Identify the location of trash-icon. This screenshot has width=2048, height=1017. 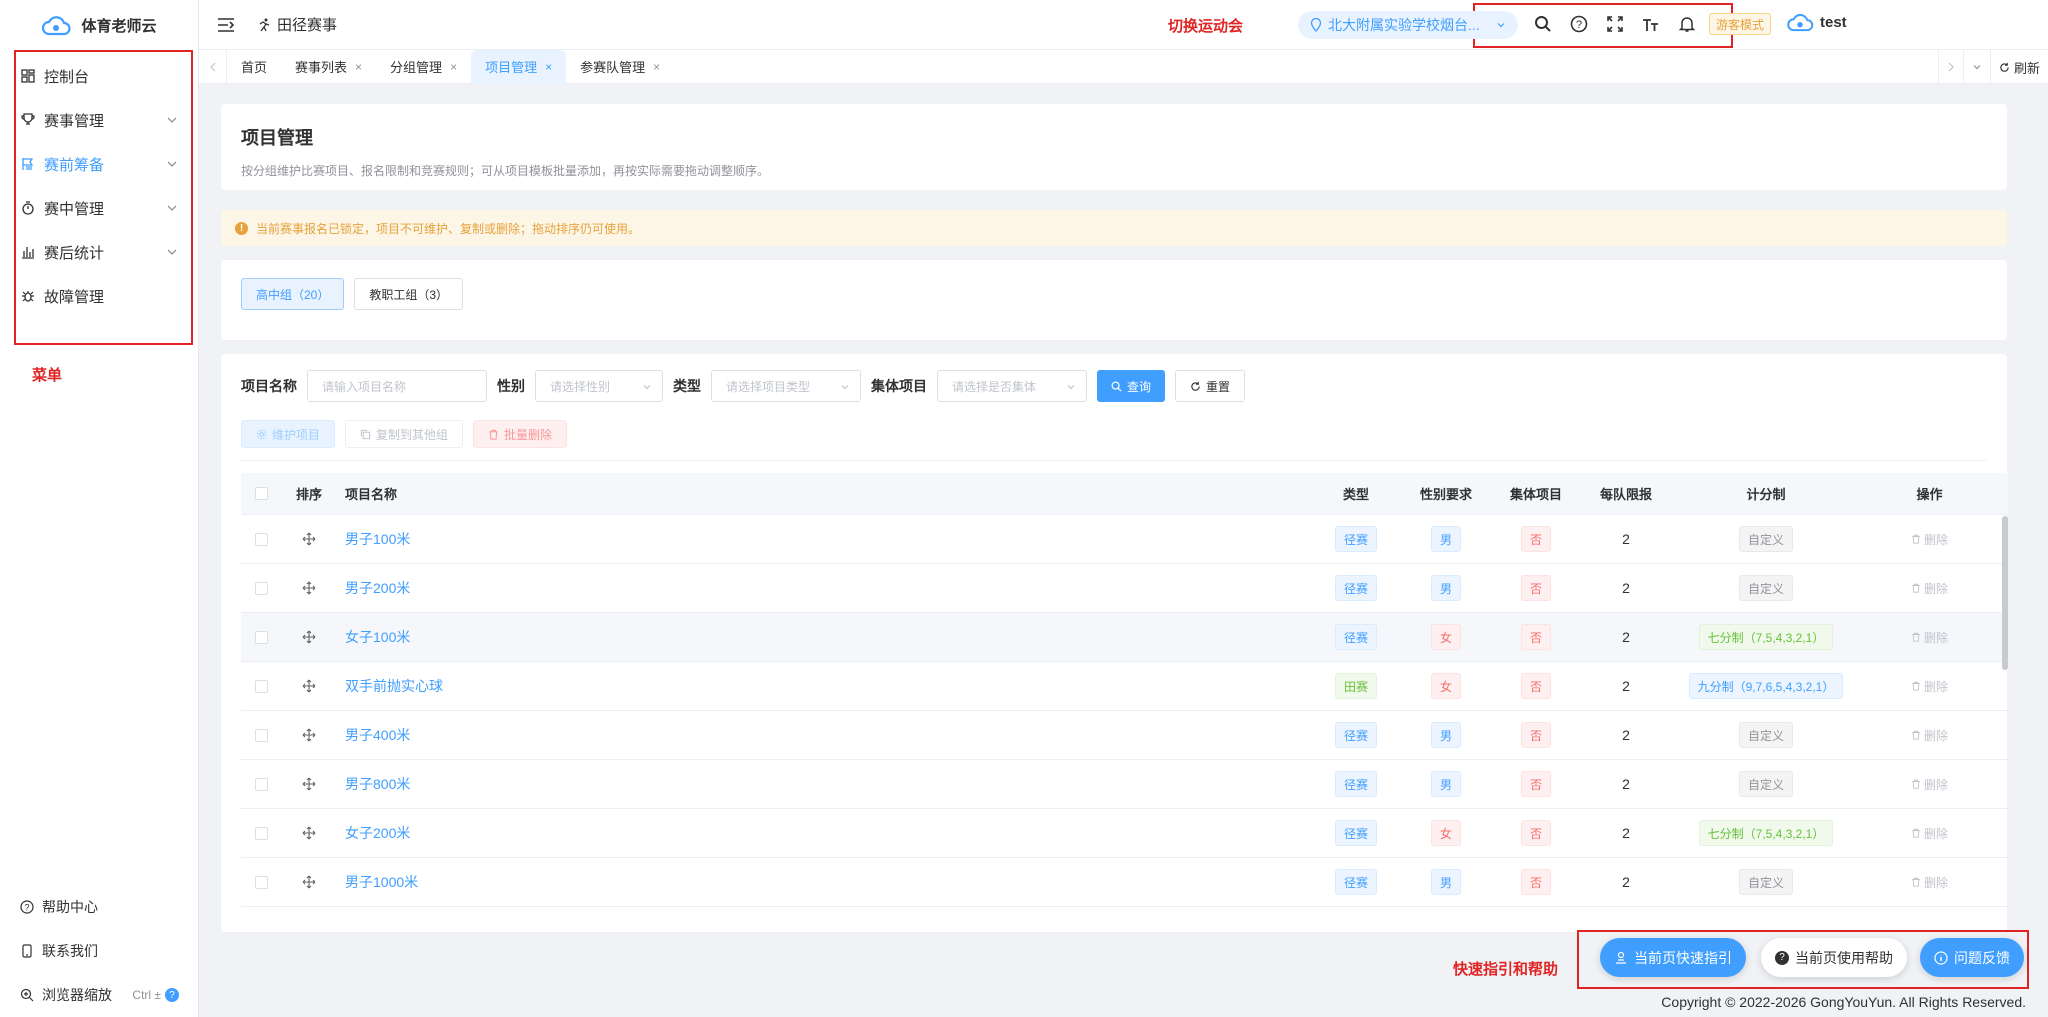
(1916, 637).